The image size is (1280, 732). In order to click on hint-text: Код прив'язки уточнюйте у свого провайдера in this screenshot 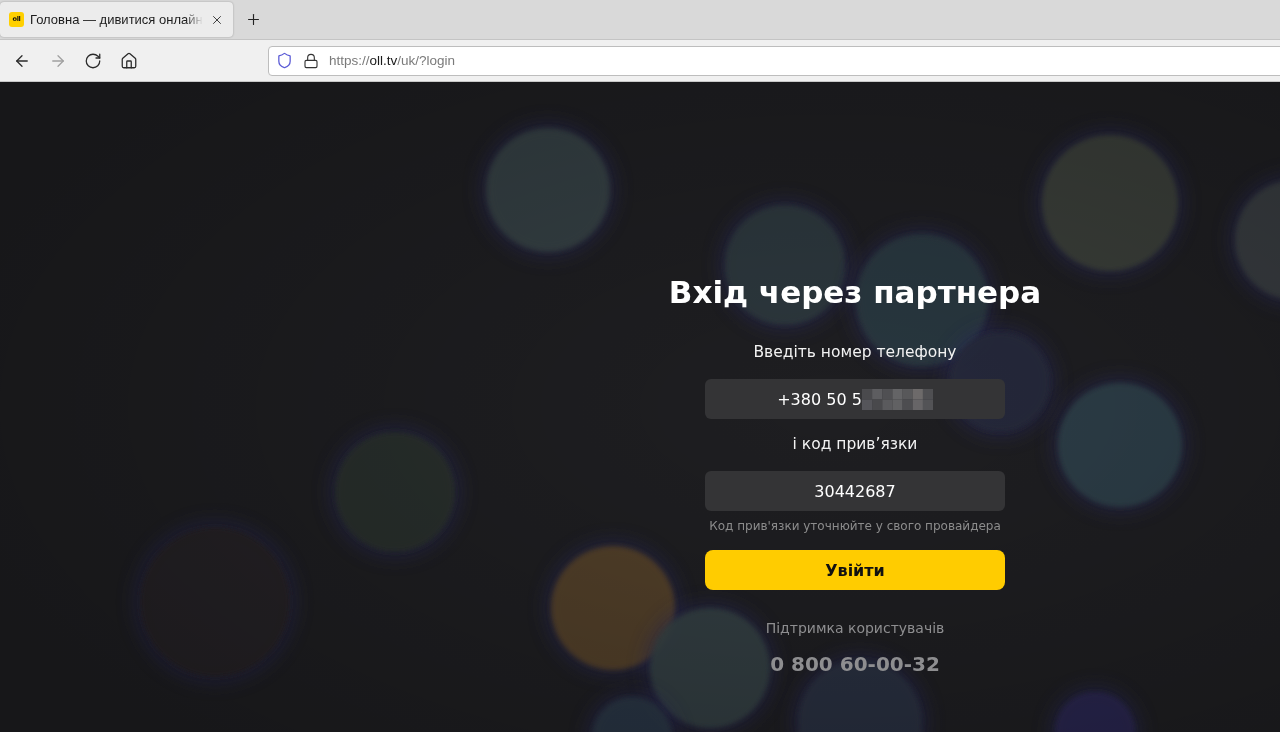, I will do `click(855, 526)`.